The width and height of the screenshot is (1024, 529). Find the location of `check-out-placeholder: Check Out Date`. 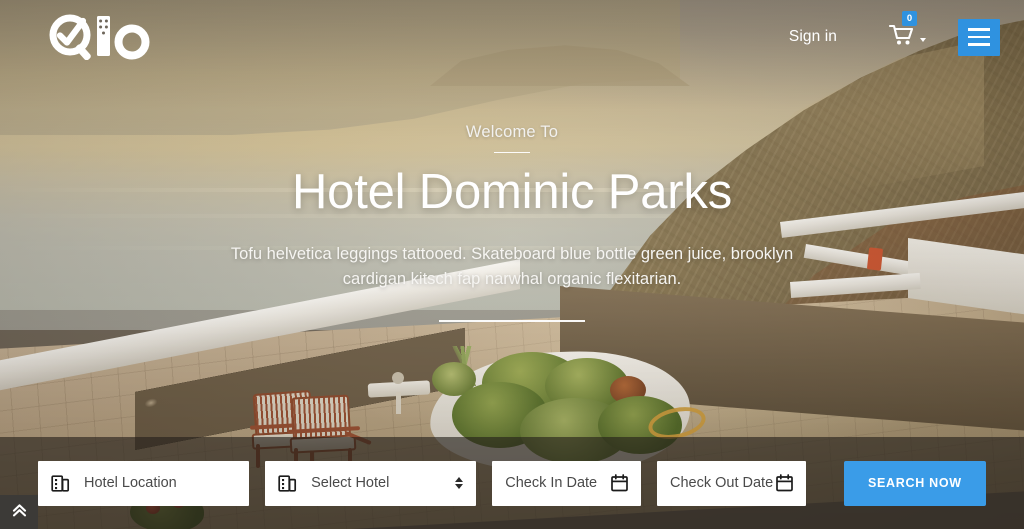

check-out-placeholder: Check Out Date is located at coordinates (721, 483).